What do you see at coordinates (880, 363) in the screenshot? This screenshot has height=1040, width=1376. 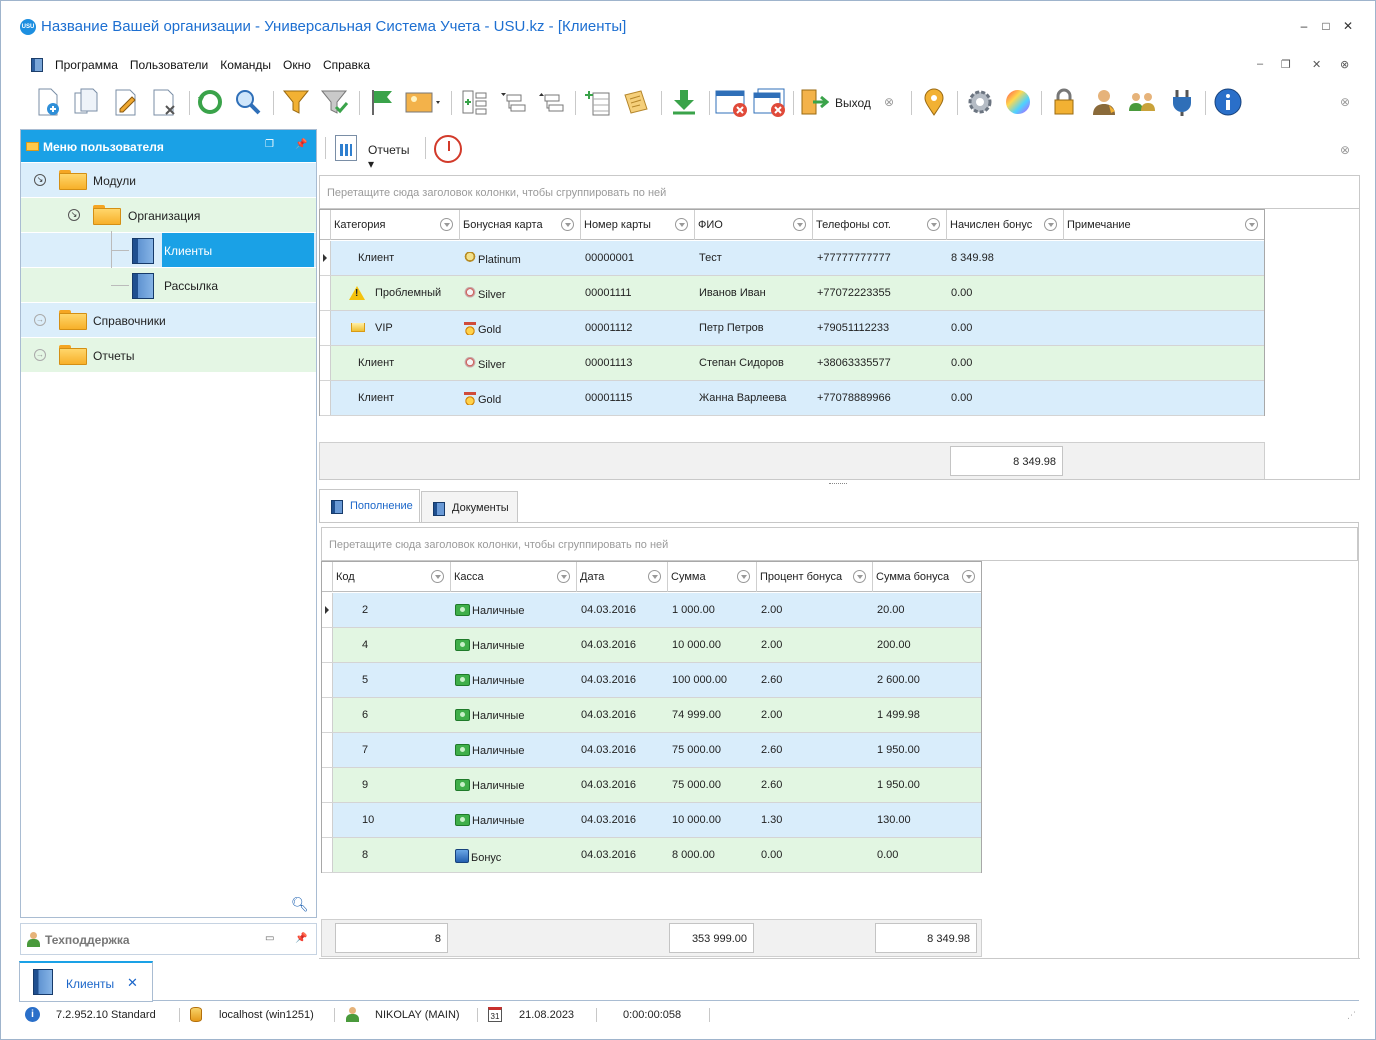 I see `cell-phone: +38063335577` at bounding box center [880, 363].